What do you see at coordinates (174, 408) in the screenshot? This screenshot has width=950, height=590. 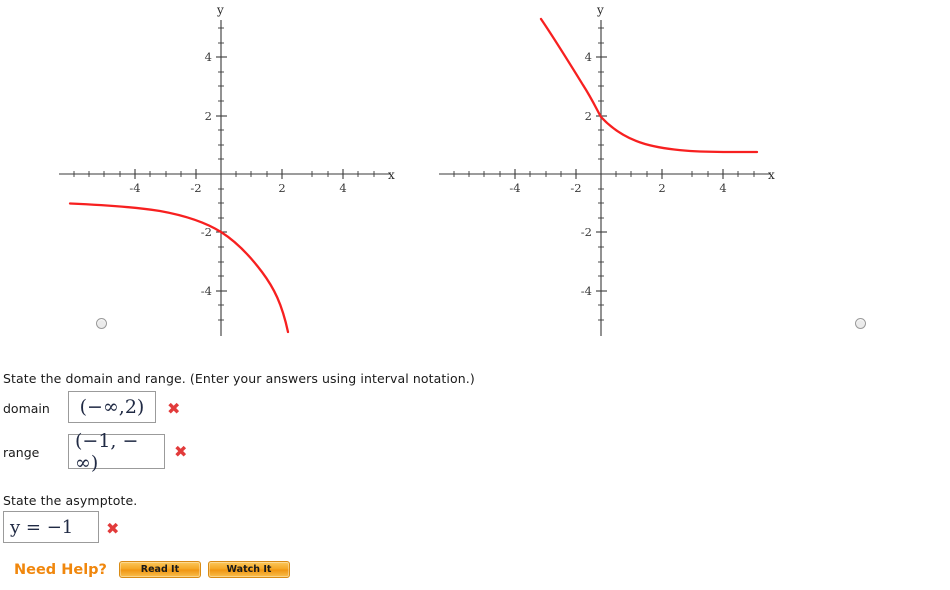 I see `domain-incorrect-icon: ✖` at bounding box center [174, 408].